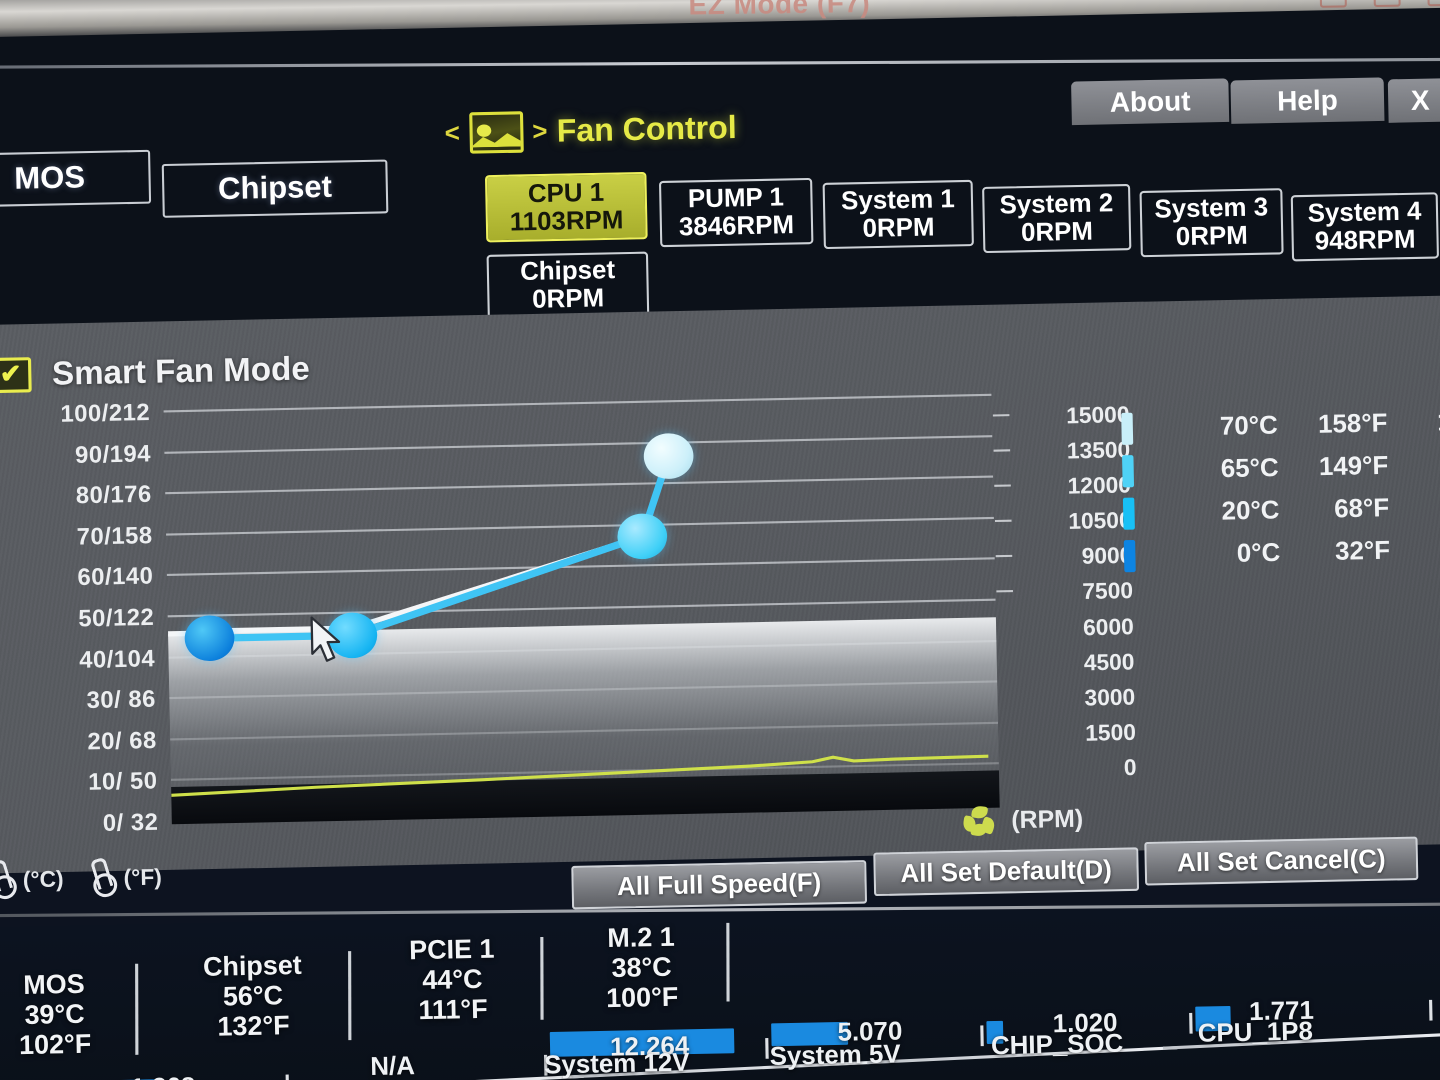  Describe the element at coordinates (567, 271) in the screenshot. I see `fan-tab-chipset-name: Chipset` at that location.